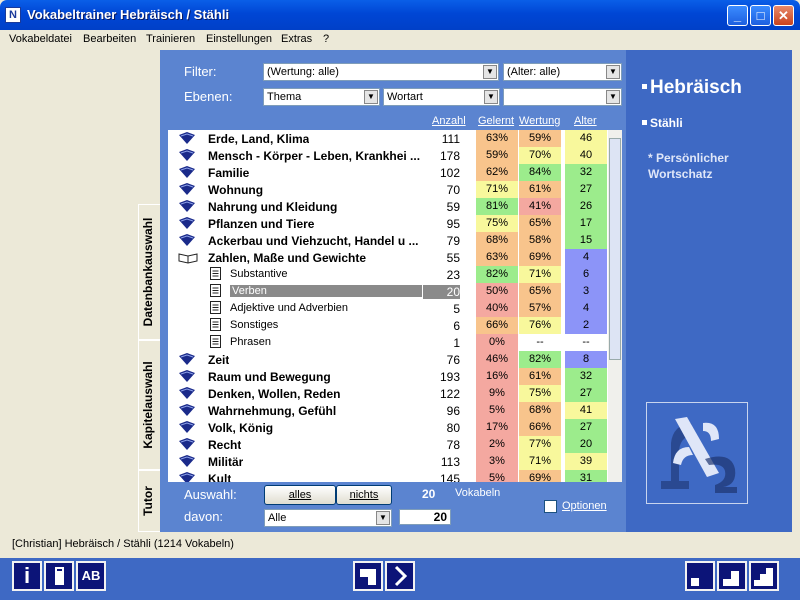 This screenshot has width=800, height=600. What do you see at coordinates (539, 121) in the screenshot?
I see `column-wertung: Wertung` at bounding box center [539, 121].